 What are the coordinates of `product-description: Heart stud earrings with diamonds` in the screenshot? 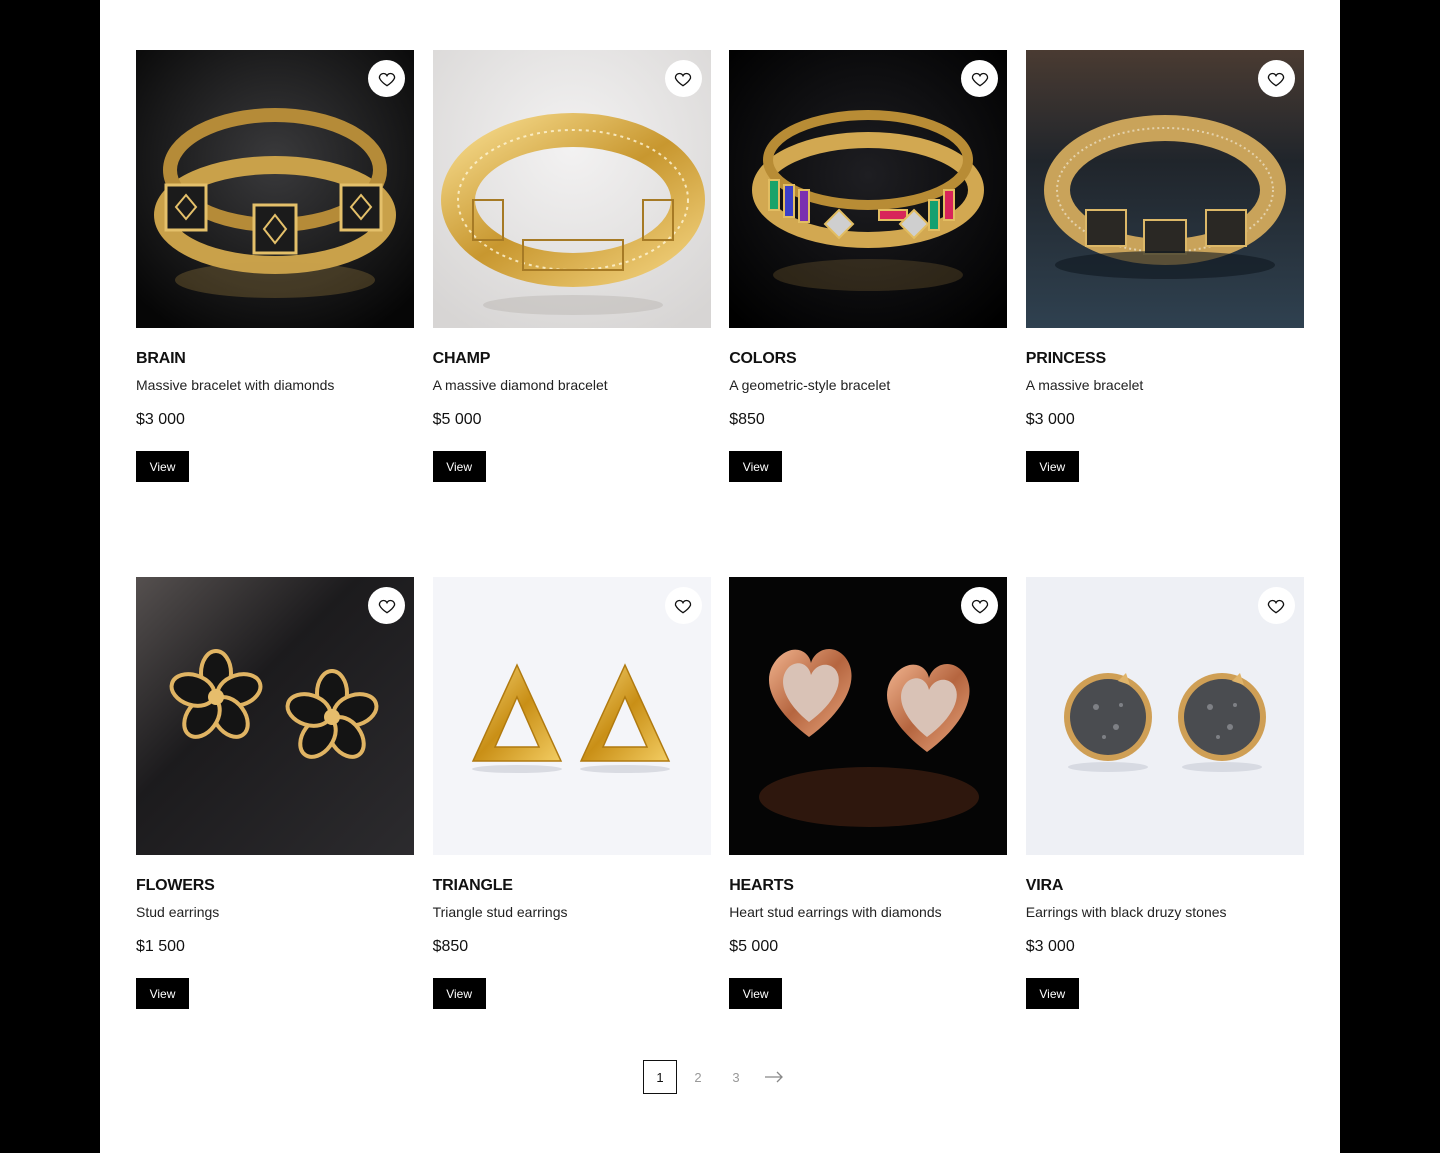 It's located at (835, 912).